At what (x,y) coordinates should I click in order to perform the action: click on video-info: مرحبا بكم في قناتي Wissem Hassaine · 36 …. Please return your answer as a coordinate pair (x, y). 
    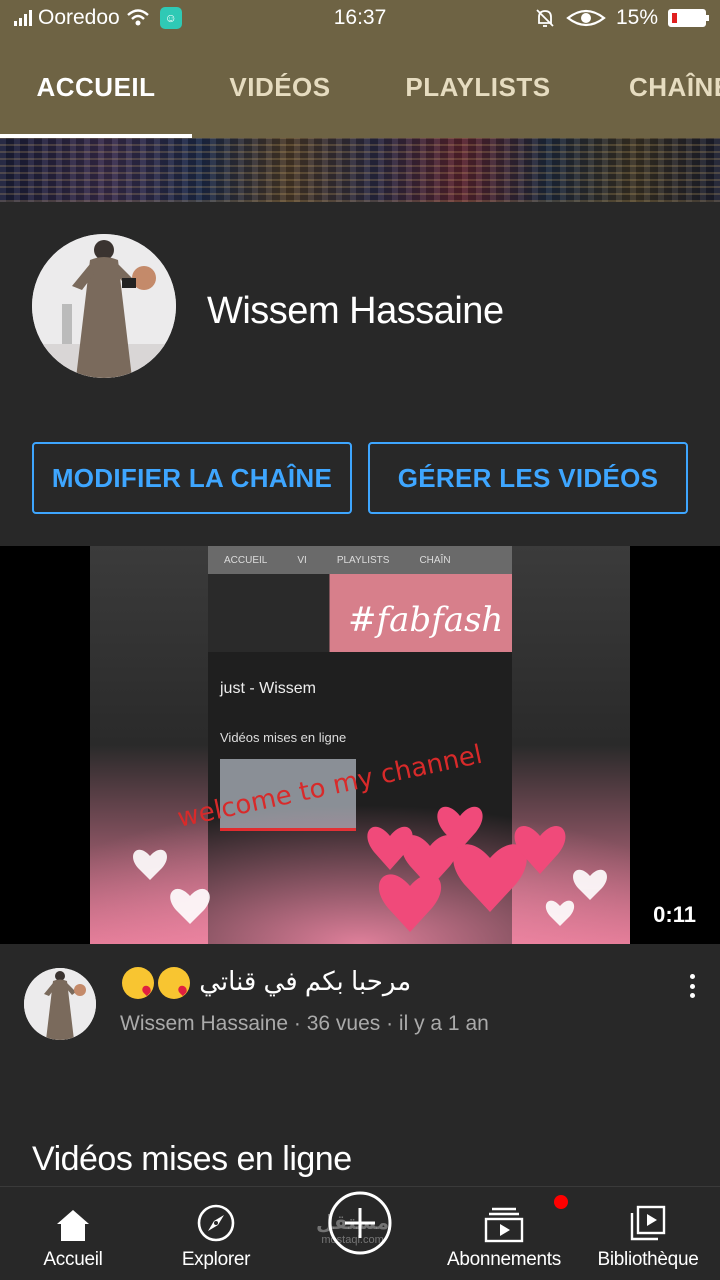
    Looking at the image, I should click on (360, 1004).